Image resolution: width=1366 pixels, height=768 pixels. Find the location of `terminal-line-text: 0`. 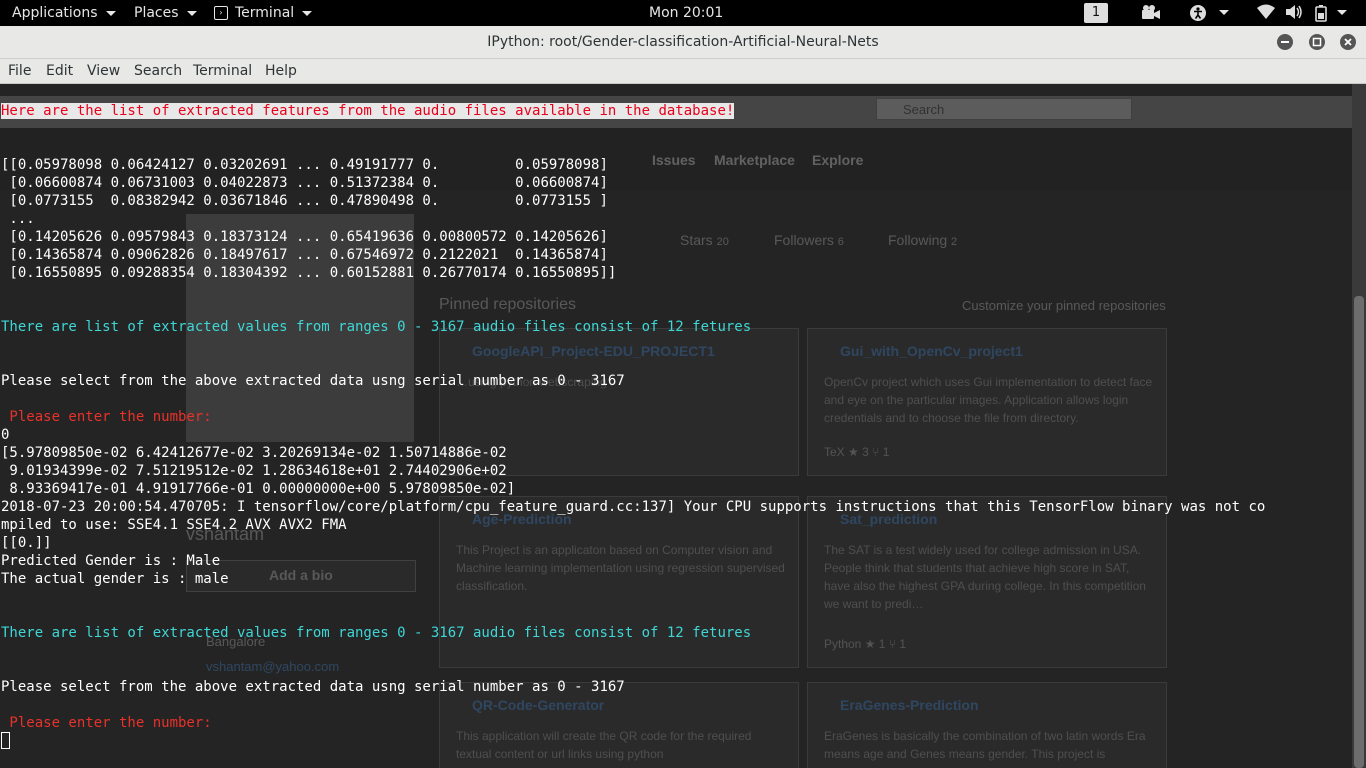

terminal-line-text: 0 is located at coordinates (5, 435).